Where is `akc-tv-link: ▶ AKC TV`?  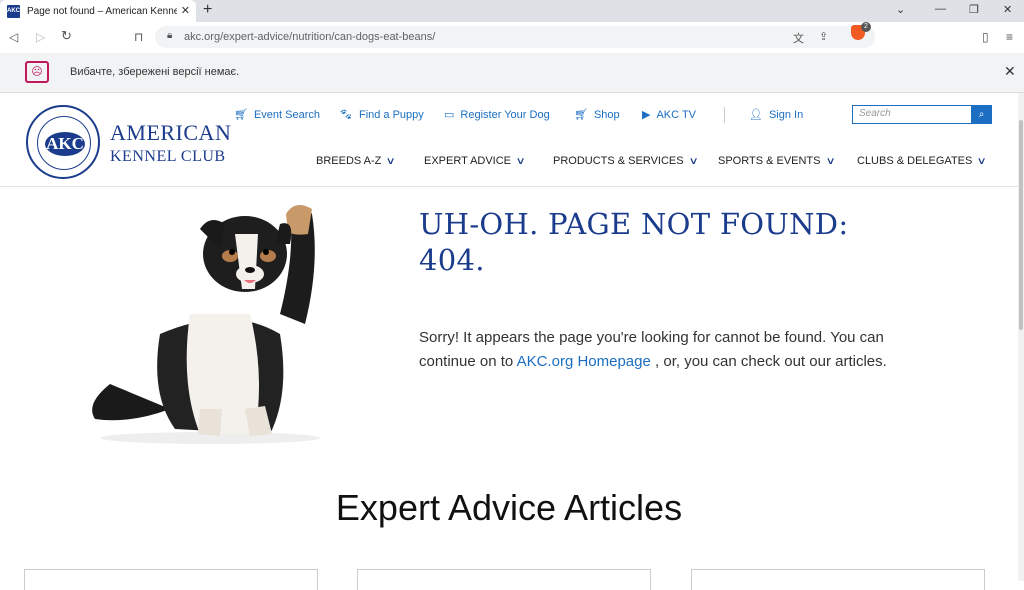 akc-tv-link: ▶ AKC TV is located at coordinates (669, 114).